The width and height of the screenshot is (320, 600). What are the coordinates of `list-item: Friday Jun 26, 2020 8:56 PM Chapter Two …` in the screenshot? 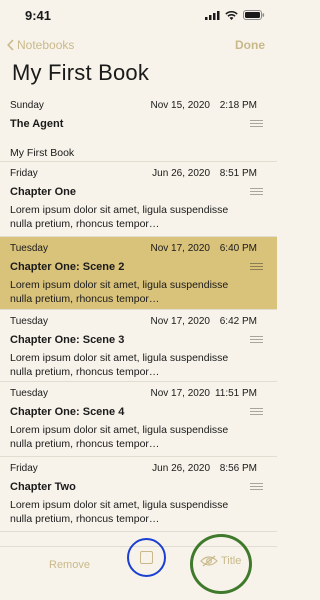 It's located at (138, 494).